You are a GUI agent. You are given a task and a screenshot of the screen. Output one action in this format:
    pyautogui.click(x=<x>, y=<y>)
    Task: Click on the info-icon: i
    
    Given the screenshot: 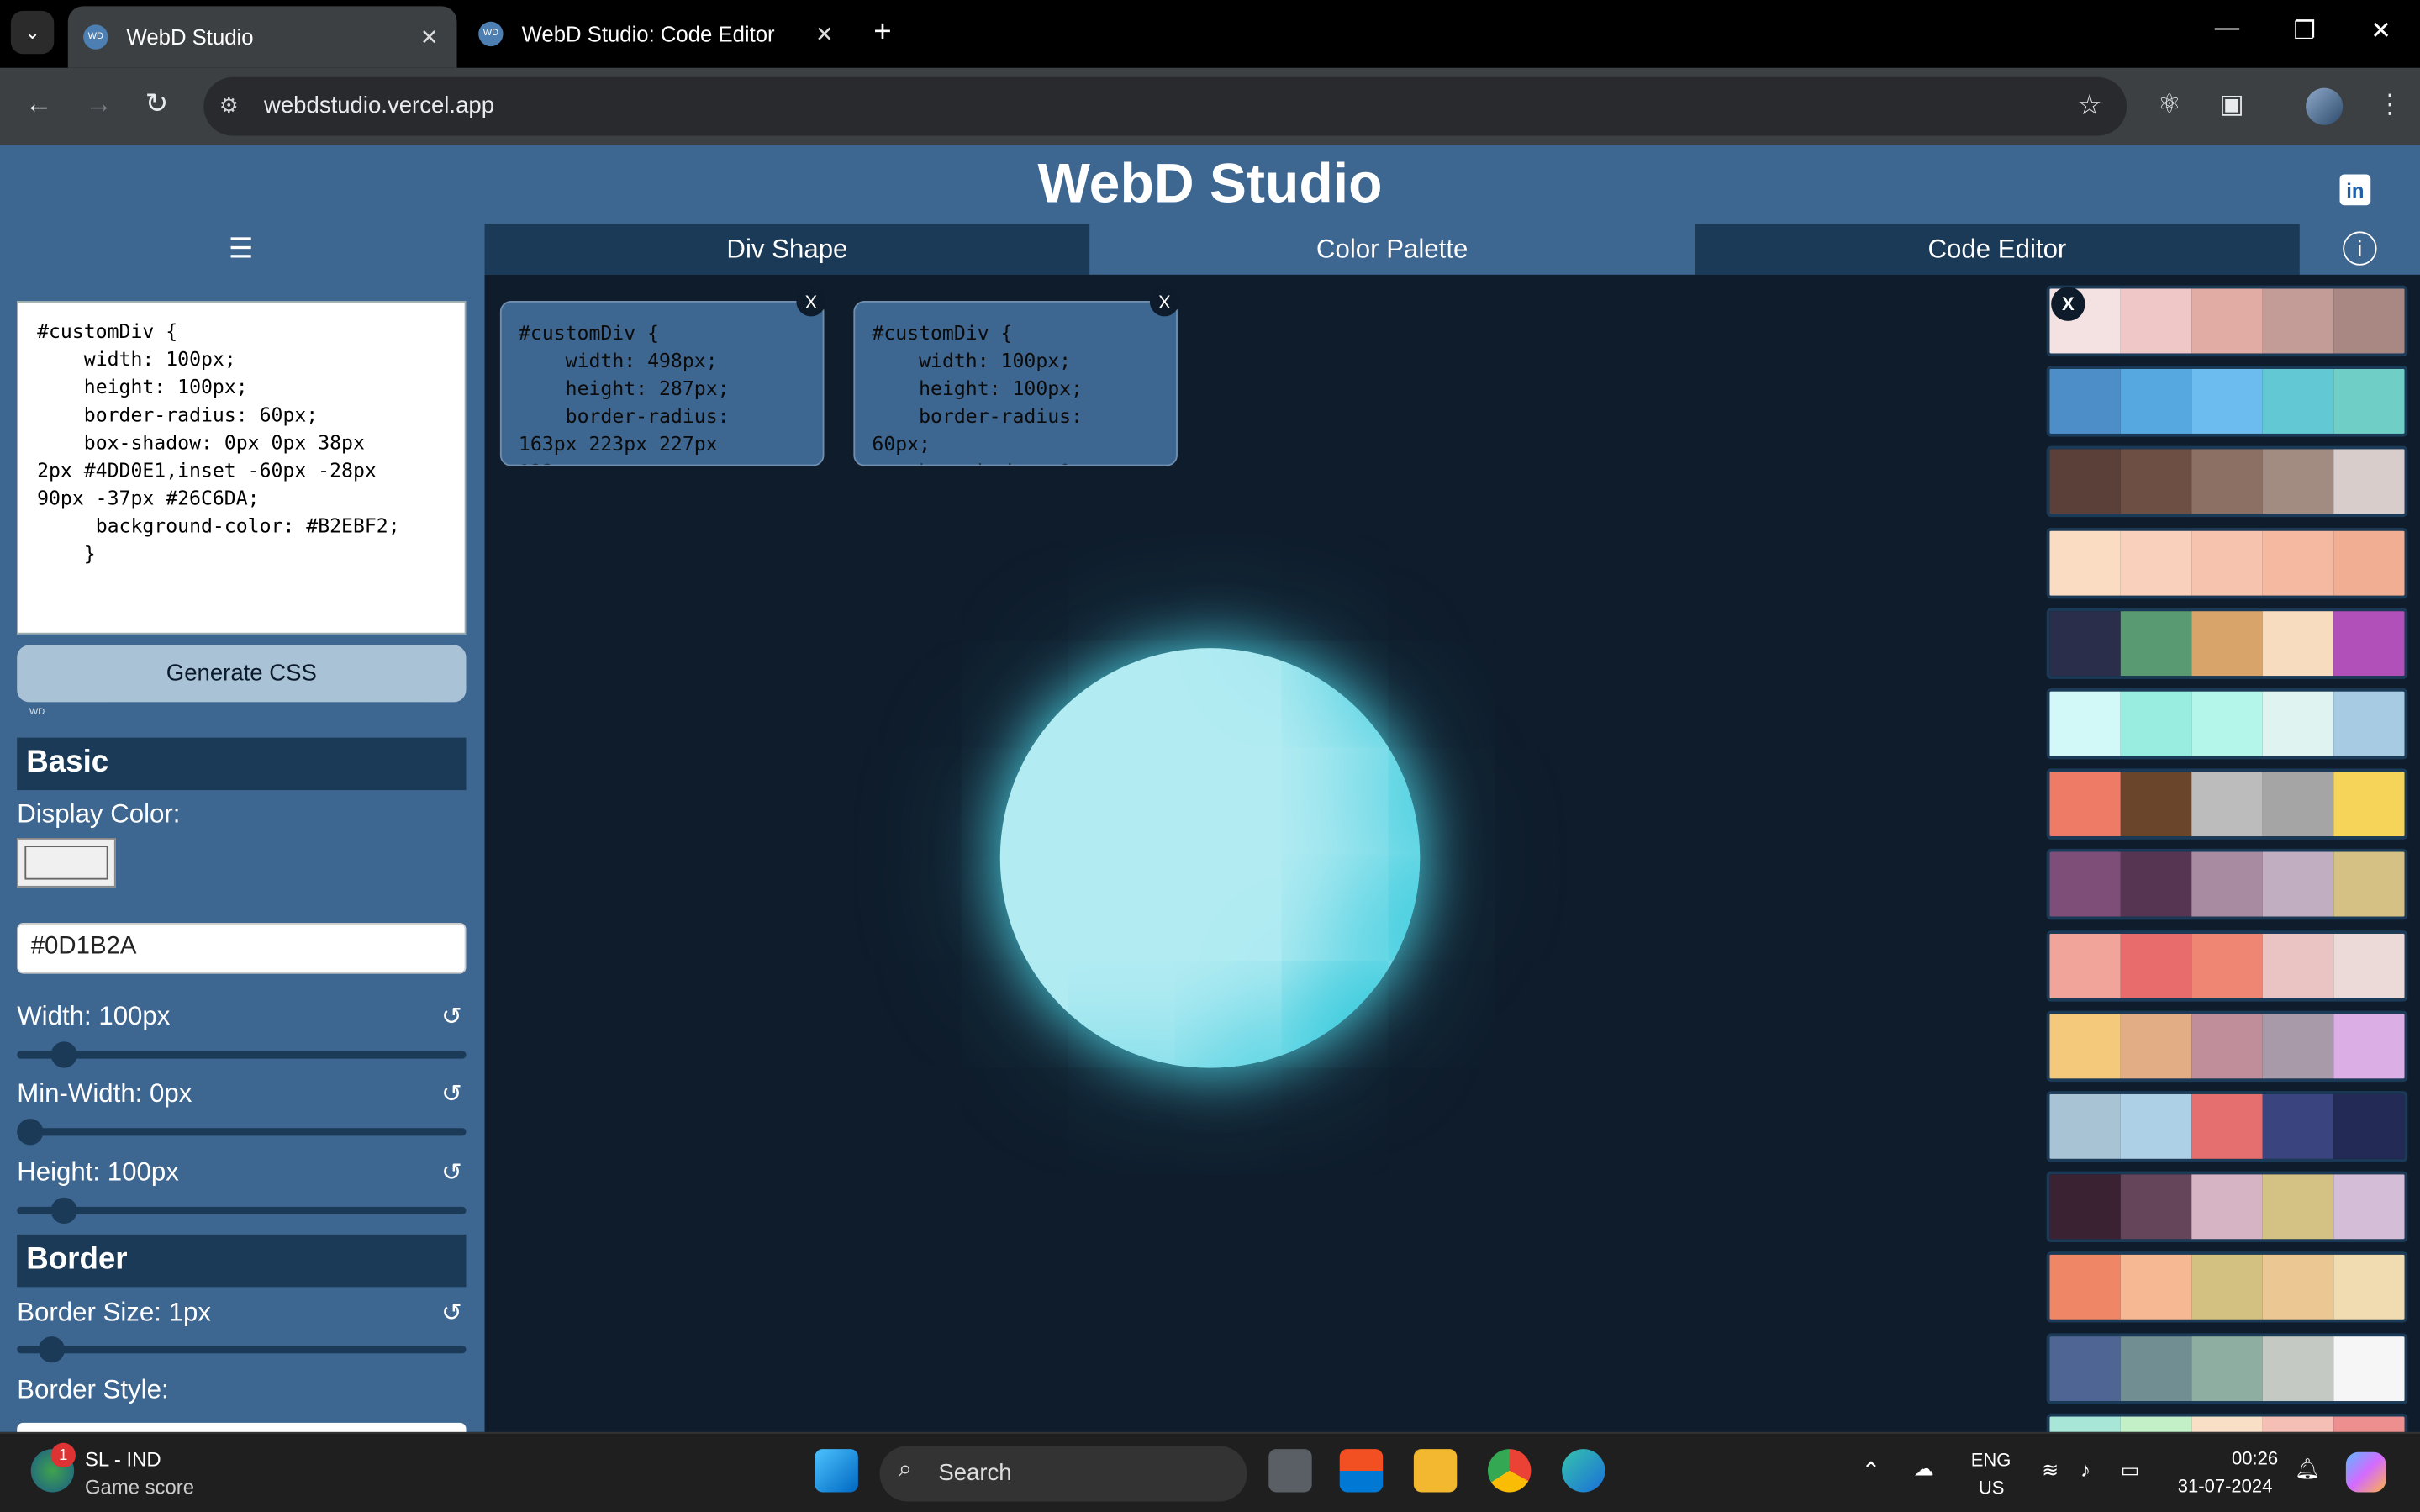 What is the action you would take?
    pyautogui.click(x=2360, y=249)
    